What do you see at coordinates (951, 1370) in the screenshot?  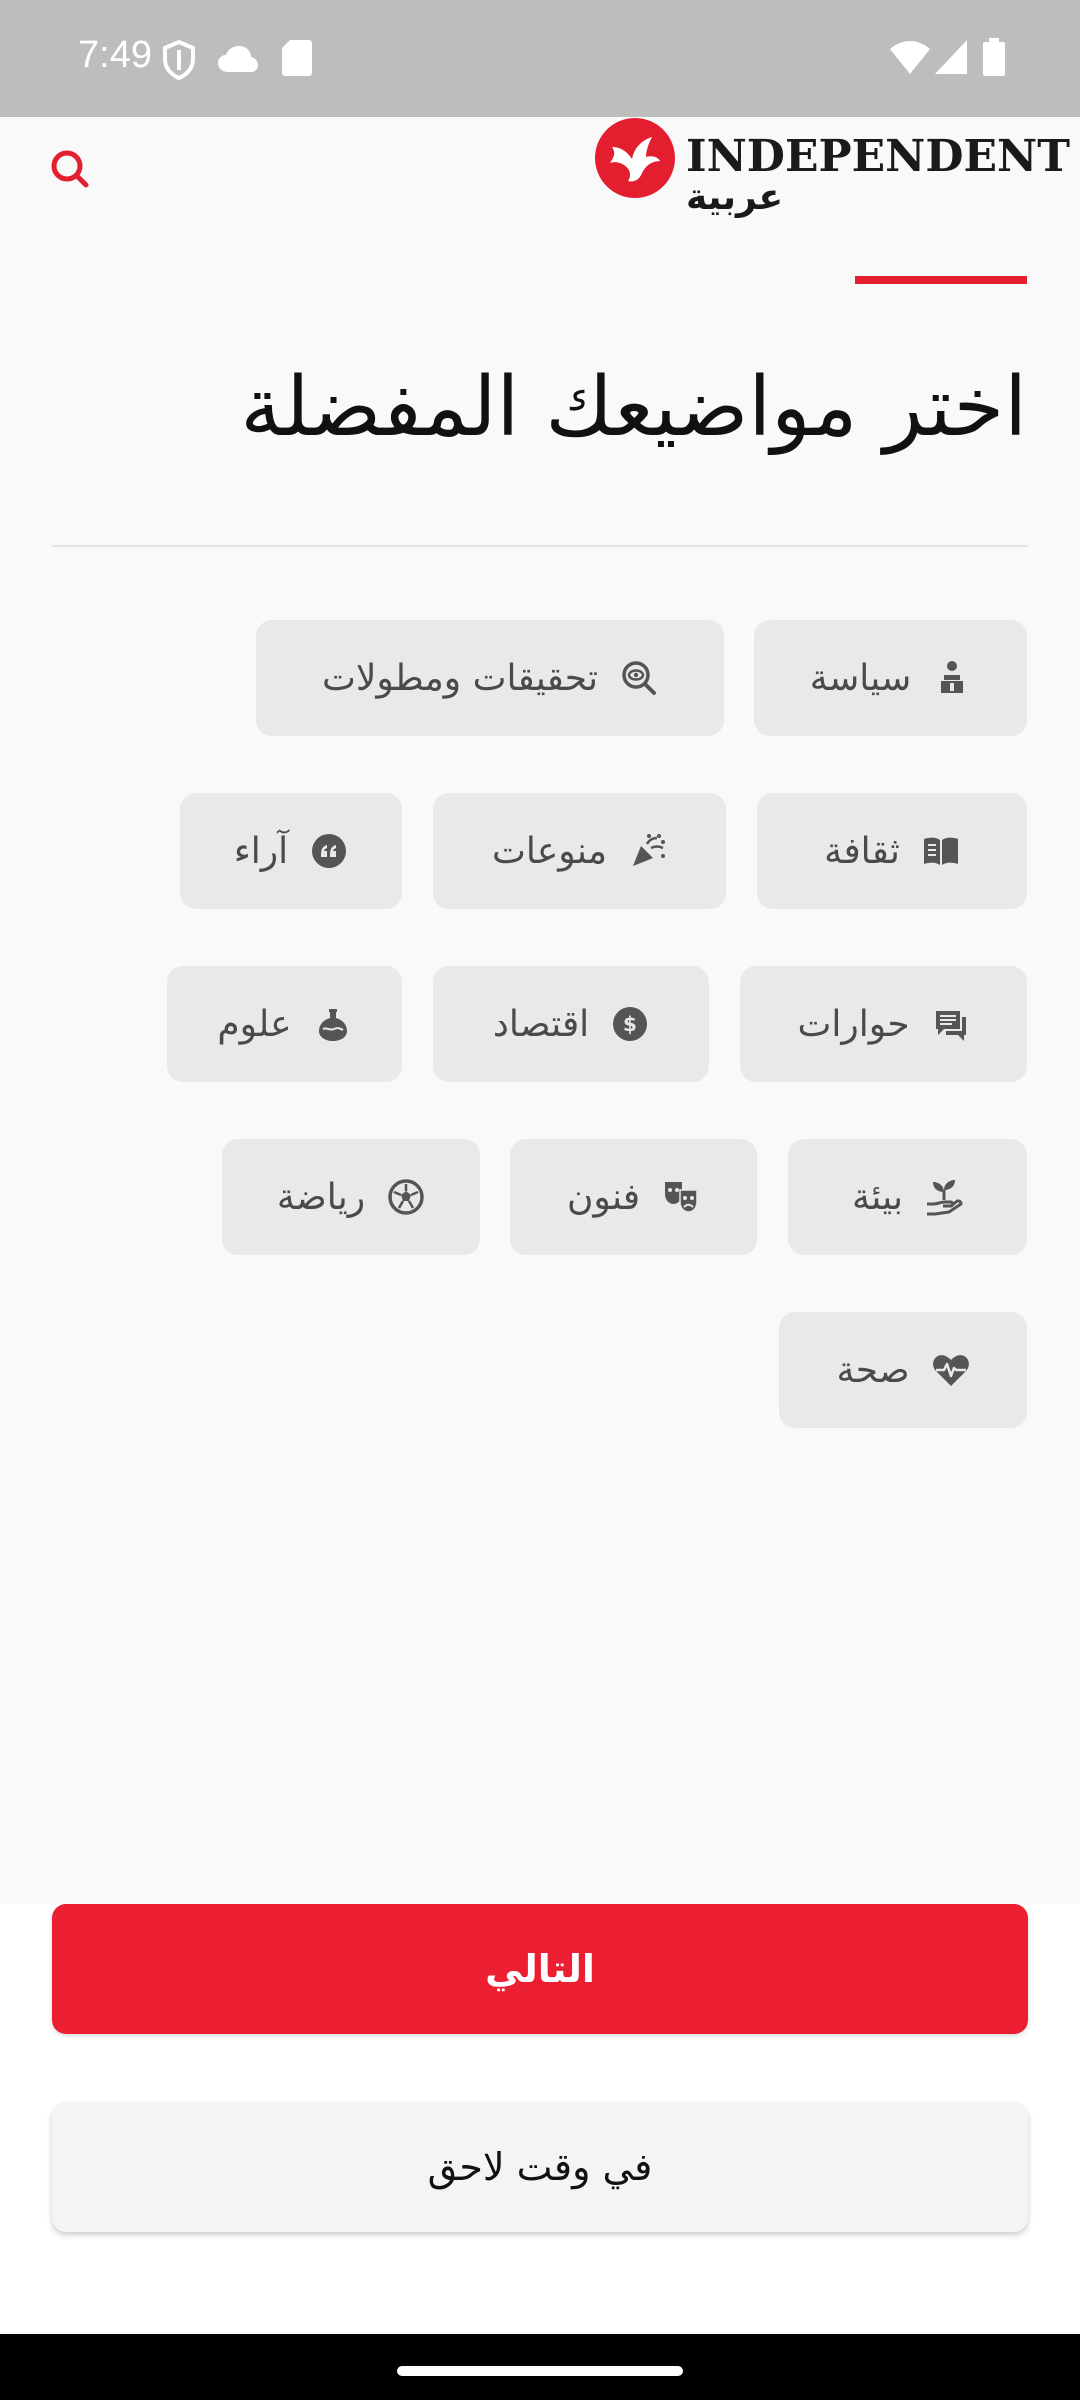 I see `heart-pulse-icon` at bounding box center [951, 1370].